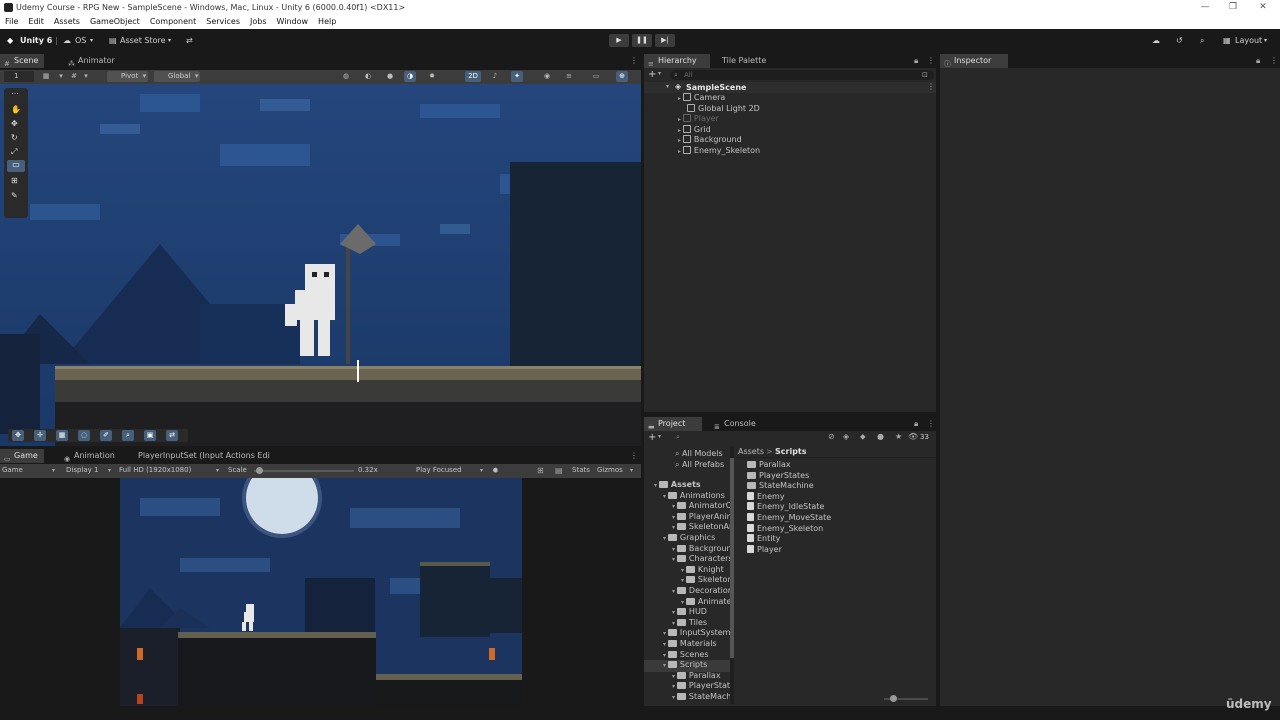 The image size is (1280, 720). I want to click on pick-tile-icon: ✐, so click(106, 435).